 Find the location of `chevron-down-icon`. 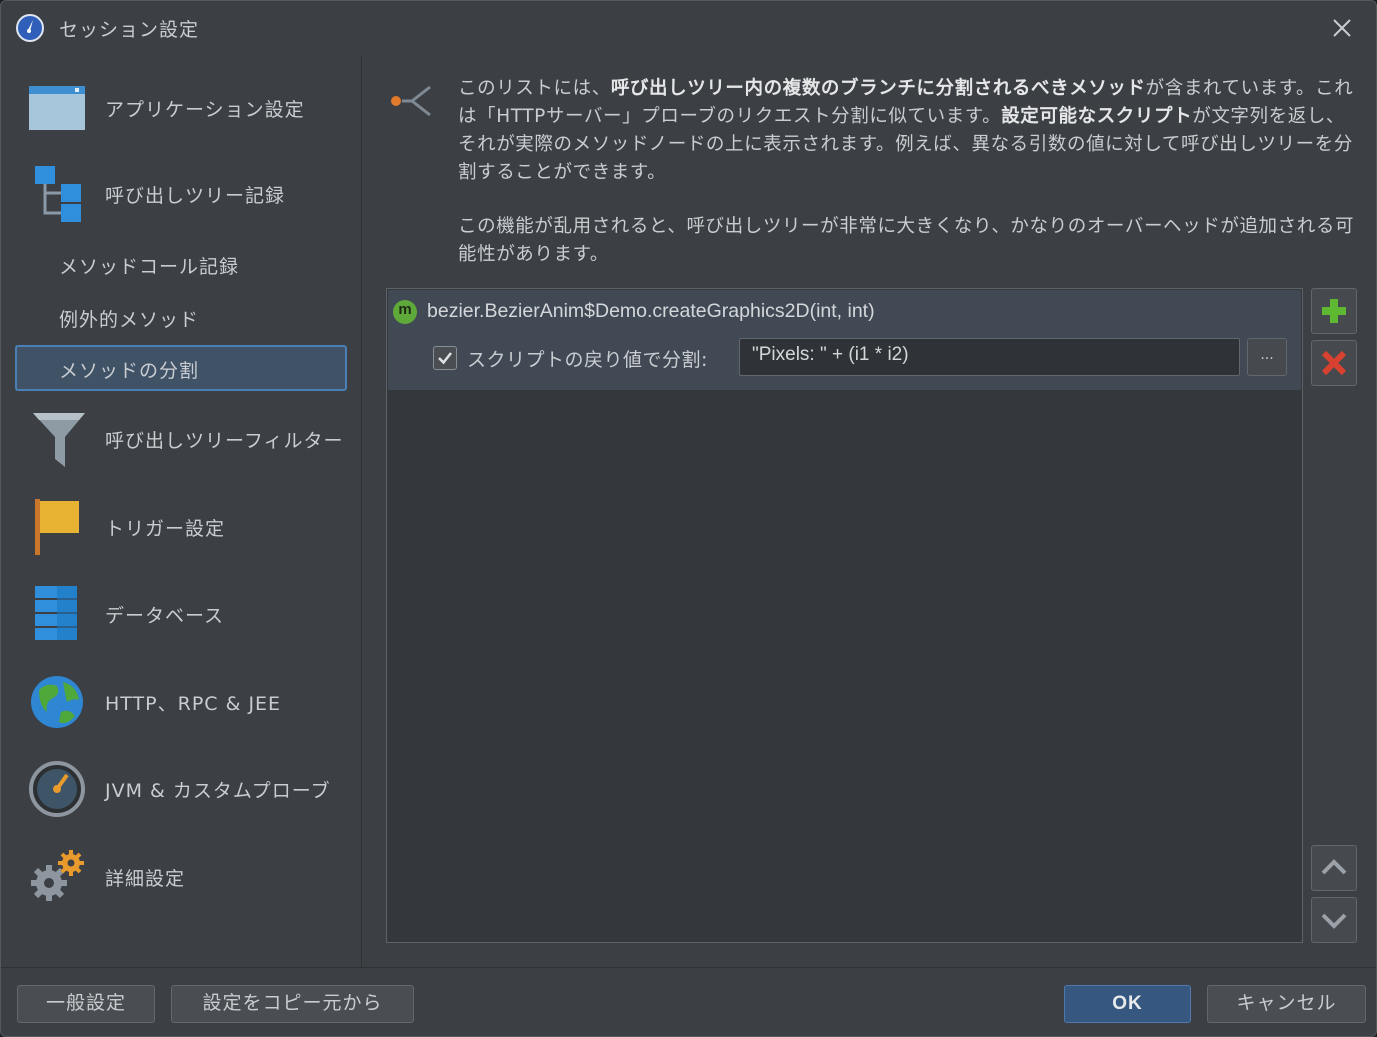

chevron-down-icon is located at coordinates (1334, 921).